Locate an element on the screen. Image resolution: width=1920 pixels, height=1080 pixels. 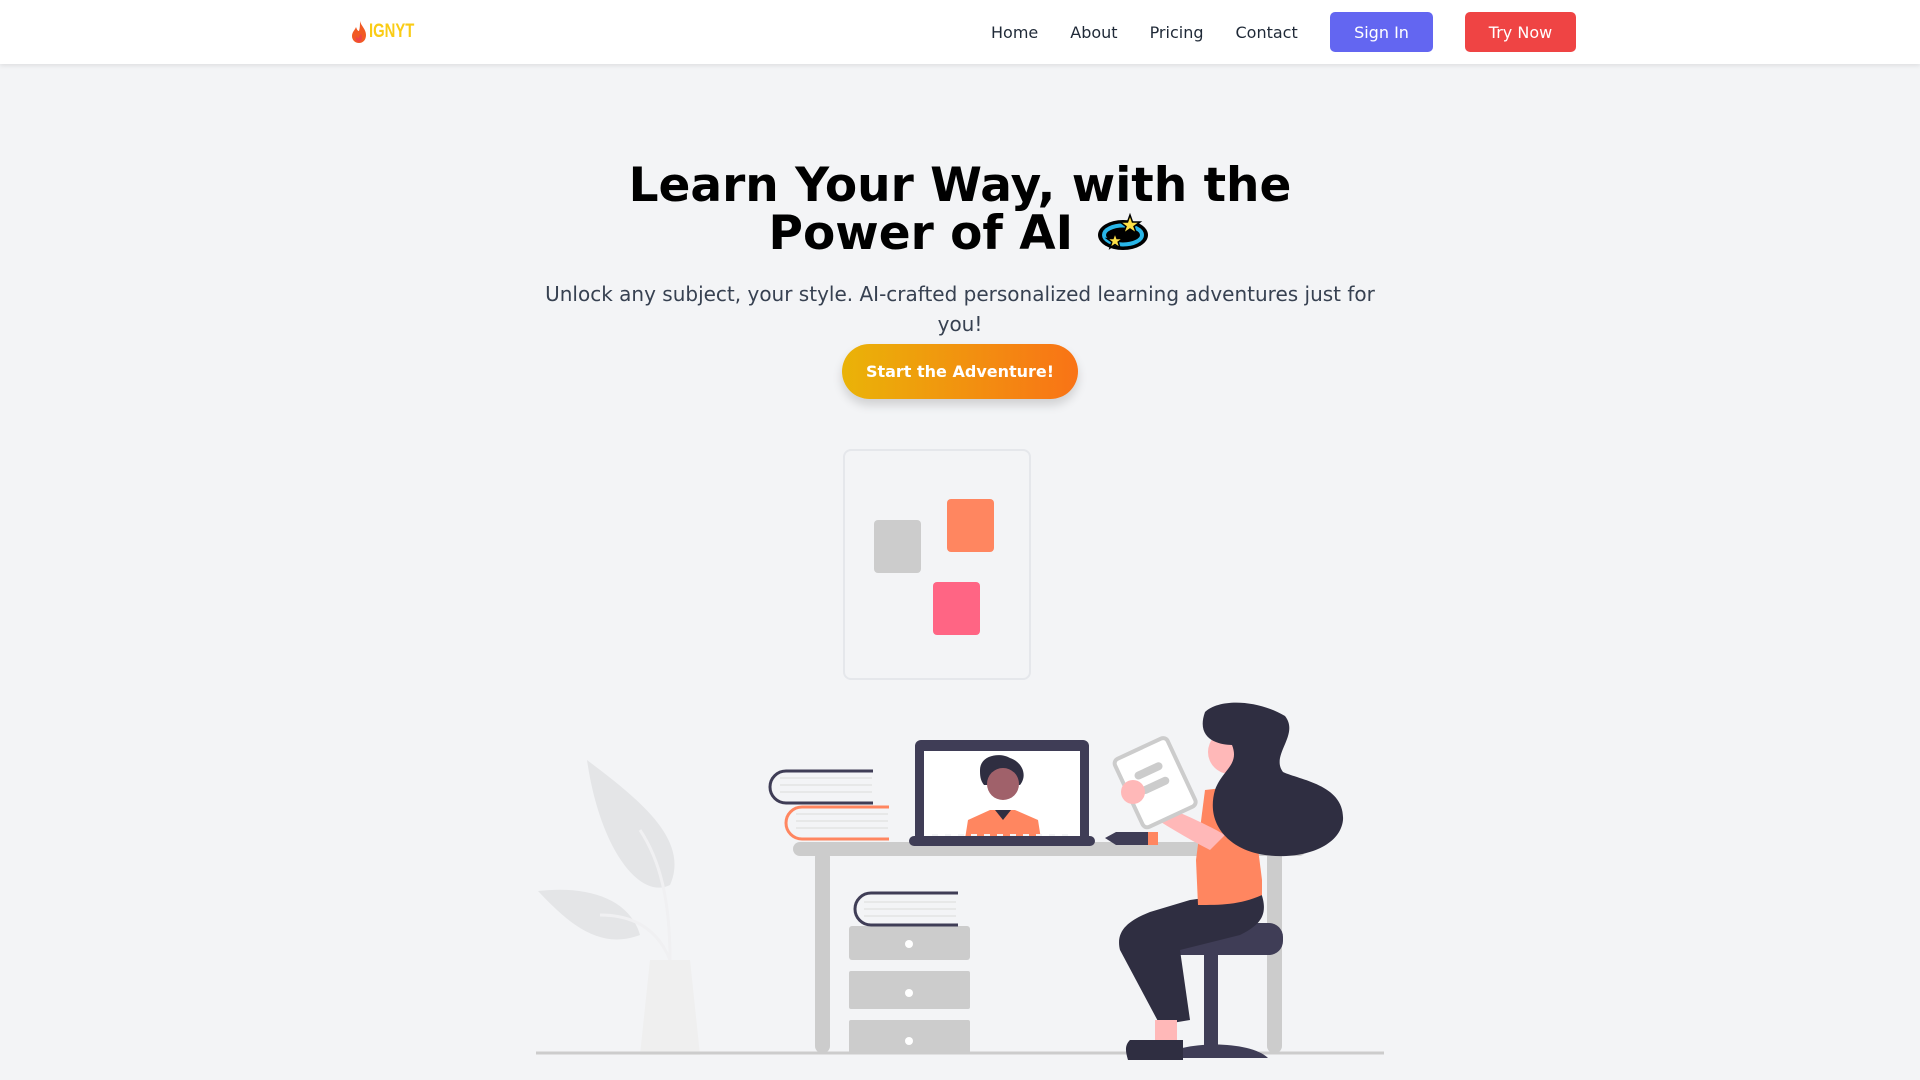
try-now-button: Try Now is located at coordinates (1520, 32).